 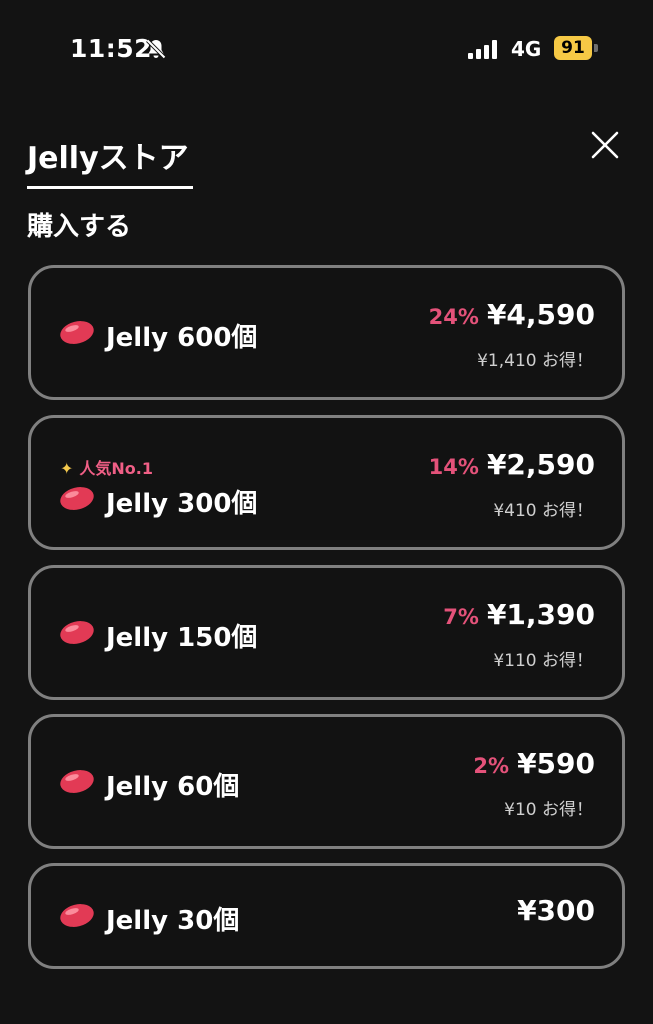 I want to click on discount-percent: 7%, so click(x=461, y=617).